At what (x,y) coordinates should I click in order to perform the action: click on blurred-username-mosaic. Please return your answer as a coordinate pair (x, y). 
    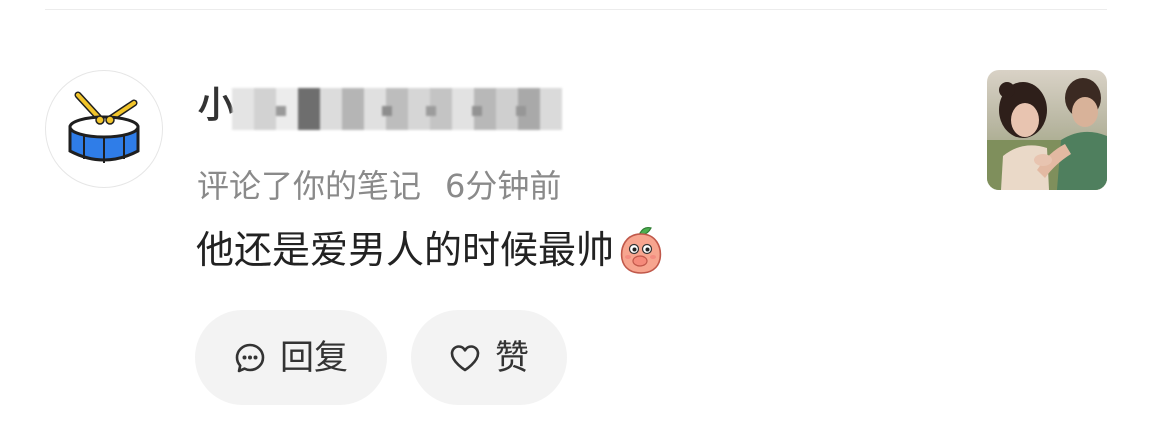
    Looking at the image, I should click on (397, 109).